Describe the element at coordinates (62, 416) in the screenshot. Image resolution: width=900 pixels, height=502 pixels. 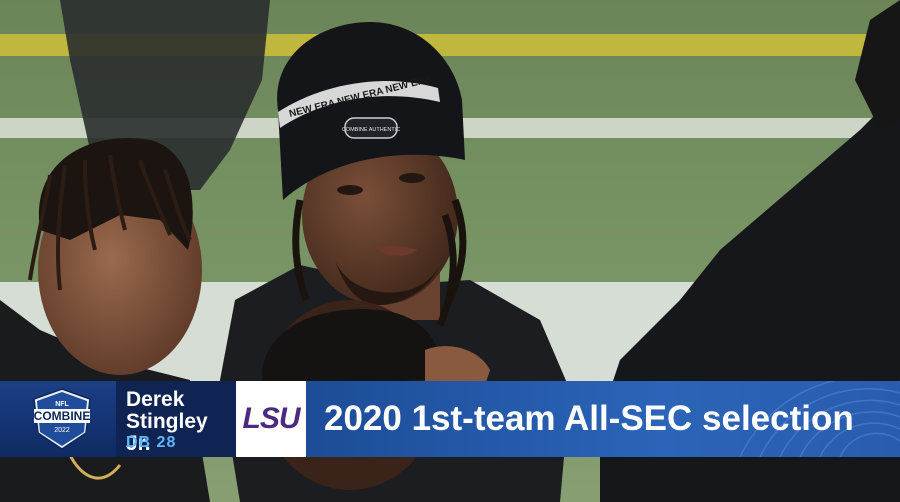
I see `svg-text: COMBINE` at that location.